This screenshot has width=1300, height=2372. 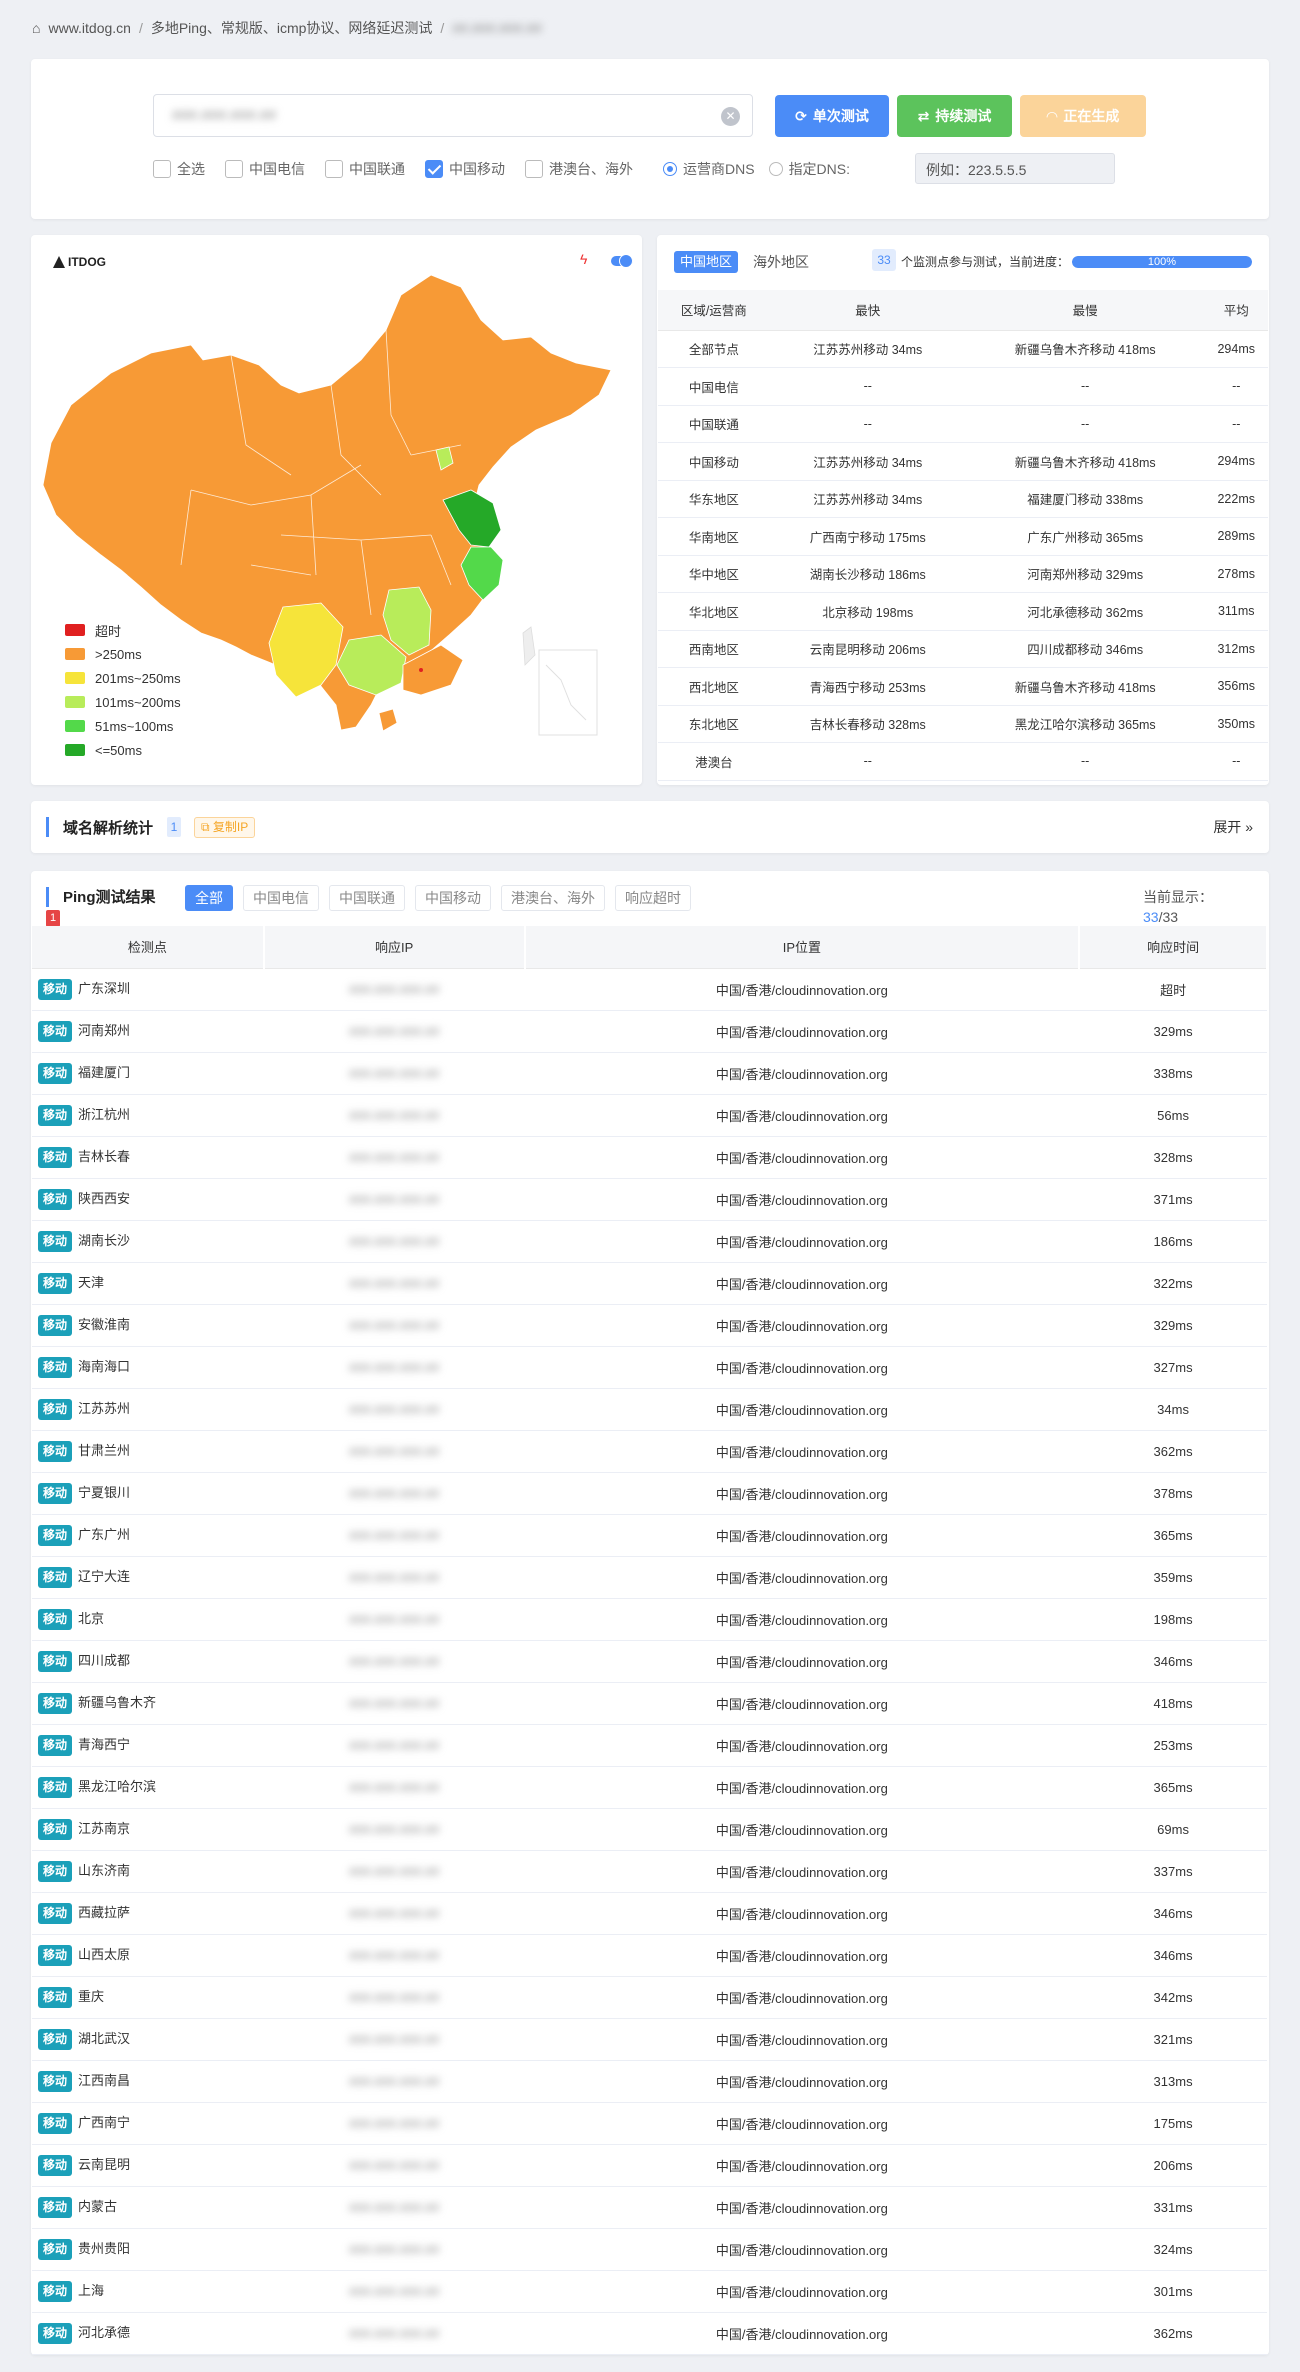 I want to click on response-time: 365ms, so click(x=1173, y=1535).